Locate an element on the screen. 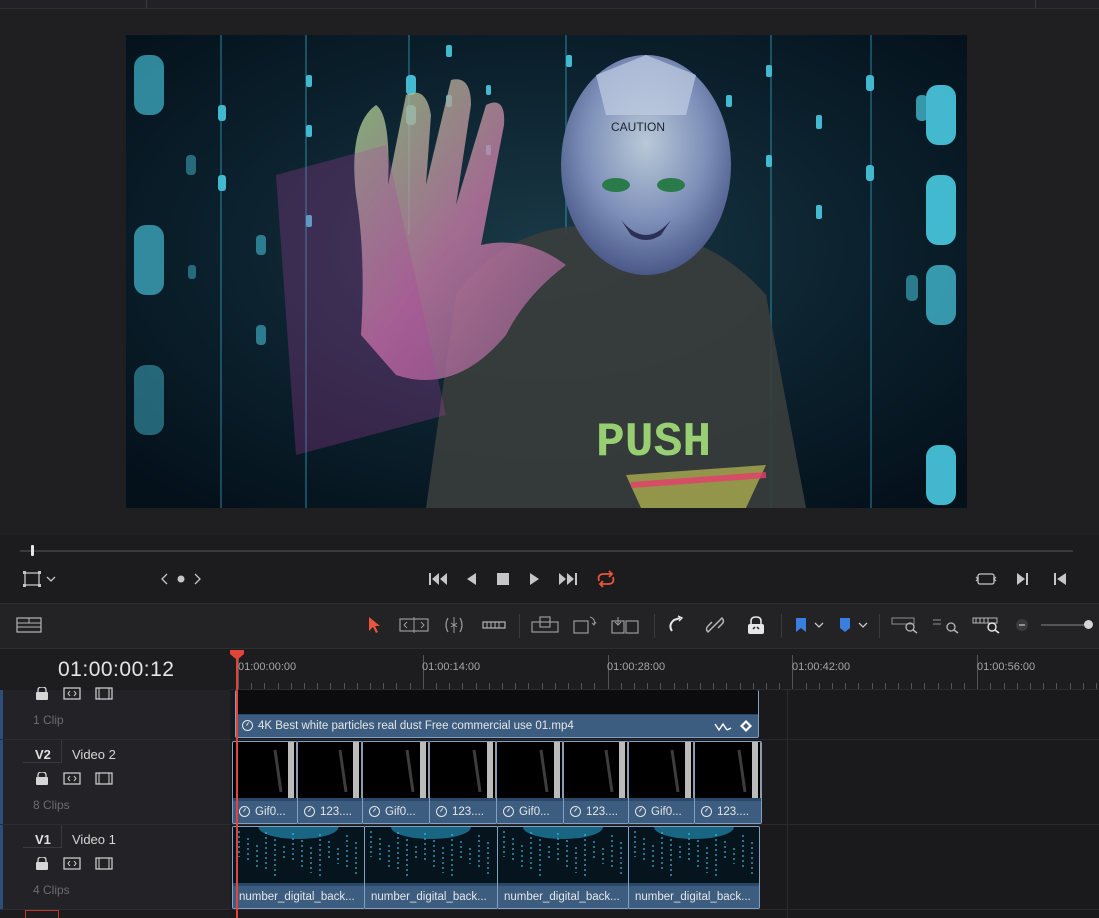 The width and height of the screenshot is (1099, 918). overwrite-clip-icon is located at coordinates (585, 625).